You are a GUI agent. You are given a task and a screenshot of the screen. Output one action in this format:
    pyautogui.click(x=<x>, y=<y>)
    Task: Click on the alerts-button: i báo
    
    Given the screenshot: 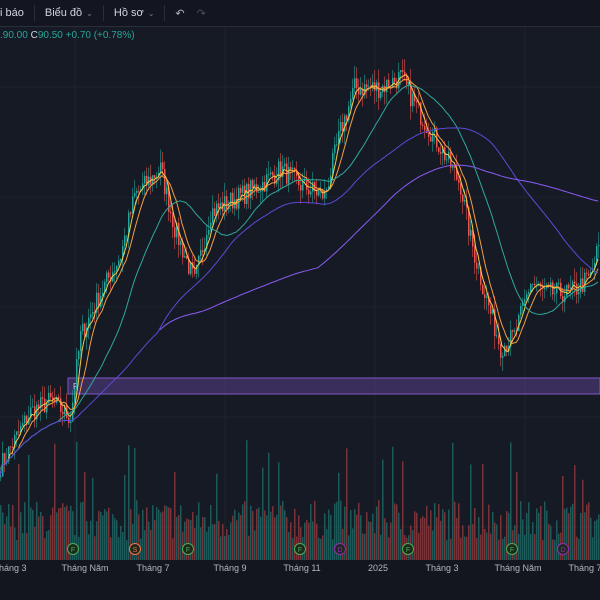 What is the action you would take?
    pyautogui.click(x=17, y=13)
    